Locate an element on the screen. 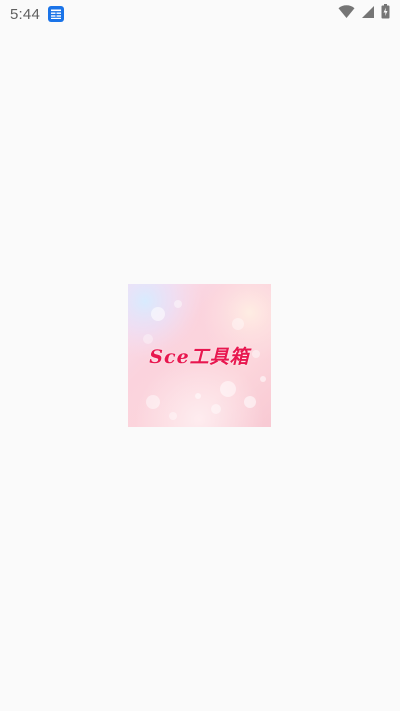 The image size is (400, 711). status-bar-left: 5:44 is located at coordinates (37, 14).